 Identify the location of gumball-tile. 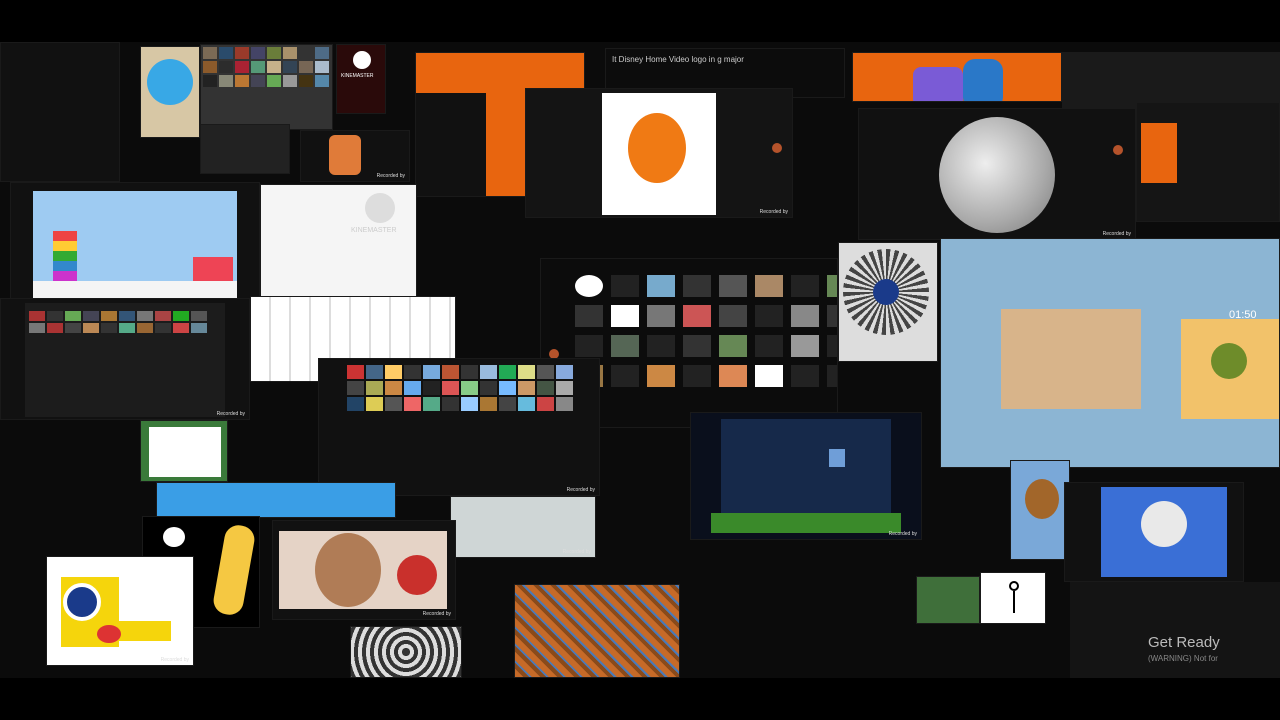
(170, 92).